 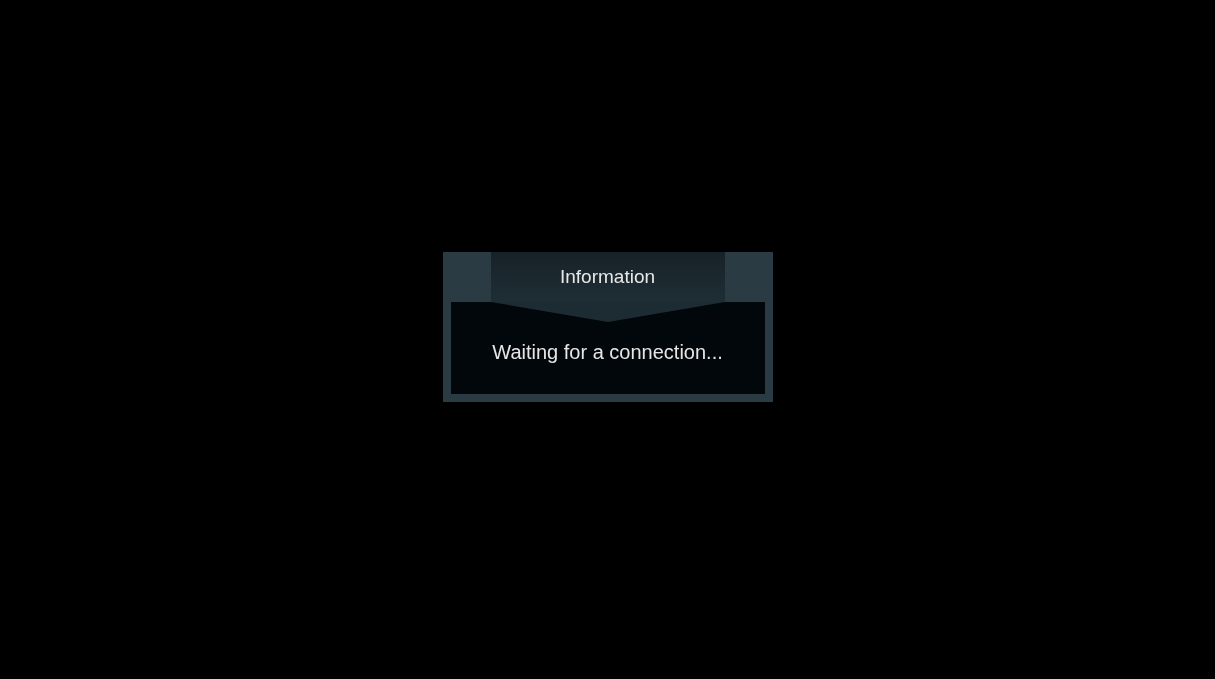 What do you see at coordinates (607, 276) in the screenshot?
I see `dialog-title: Information` at bounding box center [607, 276].